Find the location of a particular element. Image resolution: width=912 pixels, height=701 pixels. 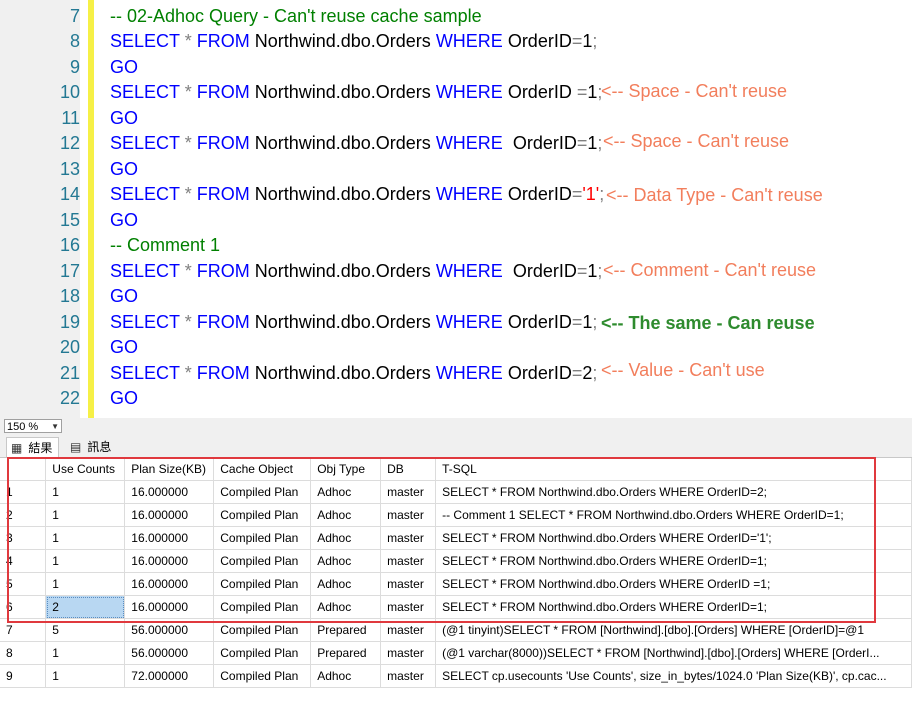

code-line: 22 GO is located at coordinates (456, 398).